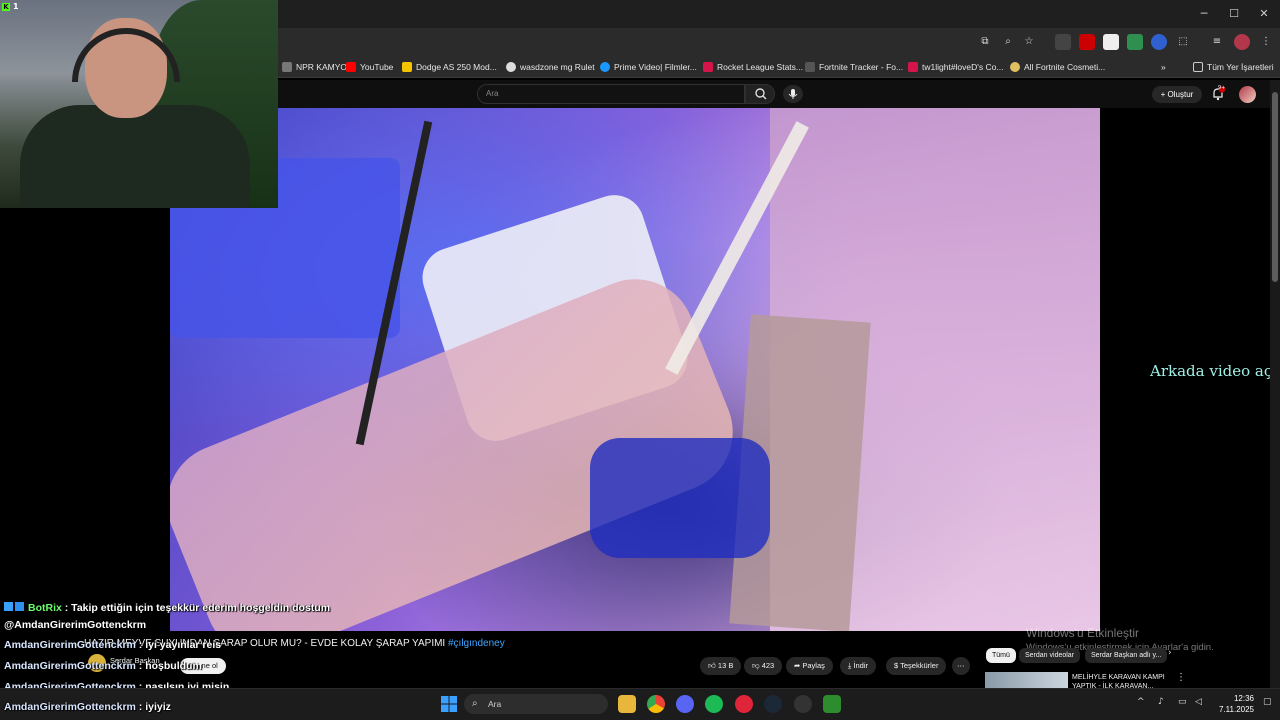 This screenshot has height=720, width=1280. I want to click on app-green-icon, so click(832, 704).